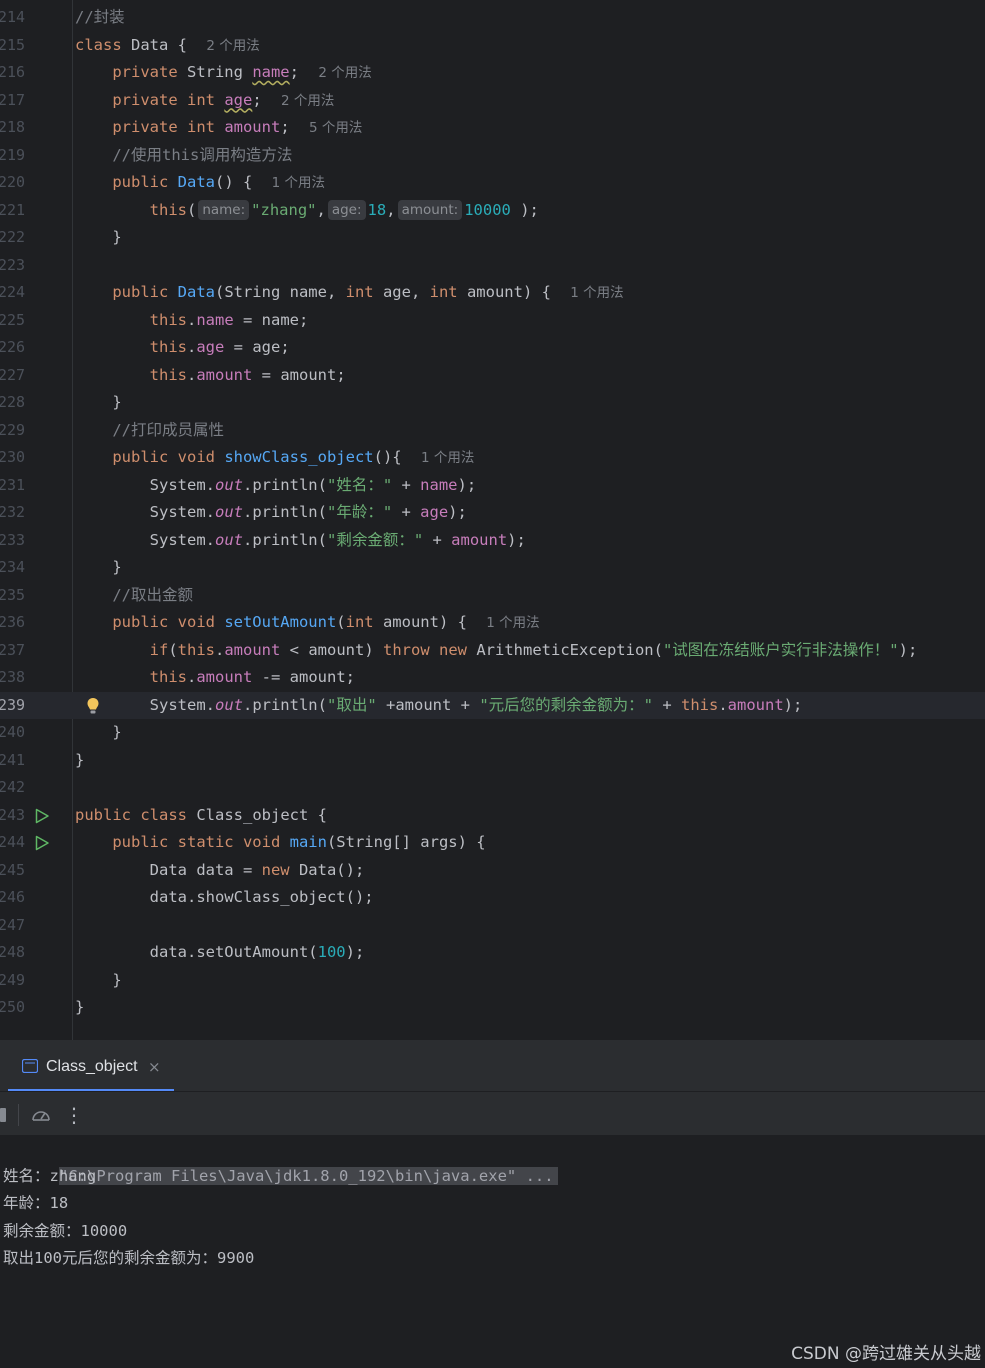  Describe the element at coordinates (492, 733) in the screenshot. I see `code-line: 240 }` at that location.